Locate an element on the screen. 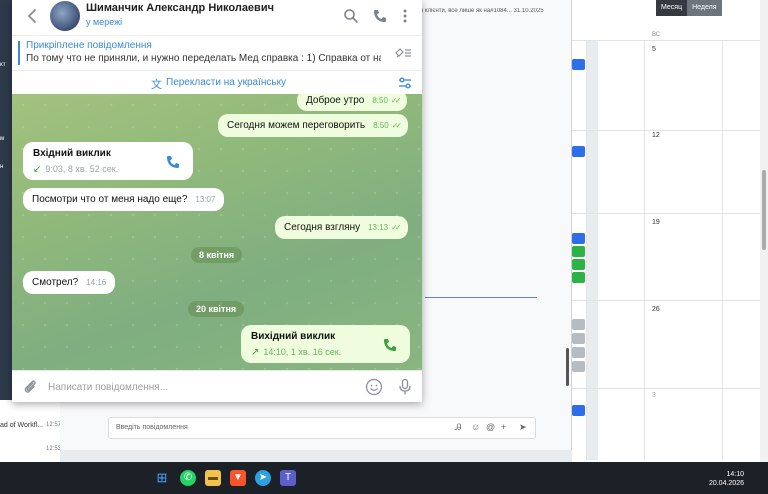 Image resolution: width=768 pixels, height=494 pixels. emoji-icon: ☺ is located at coordinates (475, 427).